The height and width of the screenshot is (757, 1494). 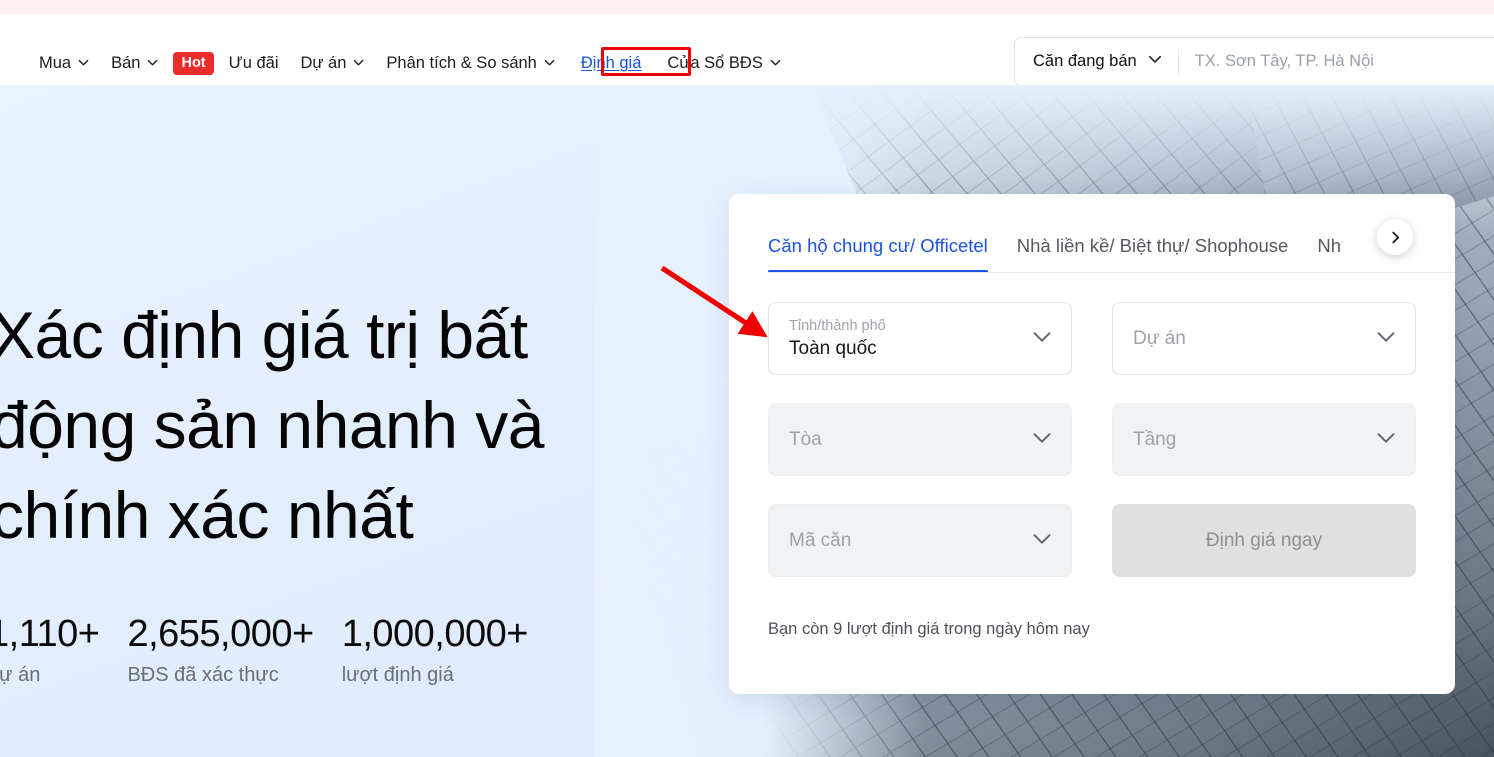 What do you see at coordinates (1159, 338) in the screenshot?
I see `project-placeholder: Dự án` at bounding box center [1159, 338].